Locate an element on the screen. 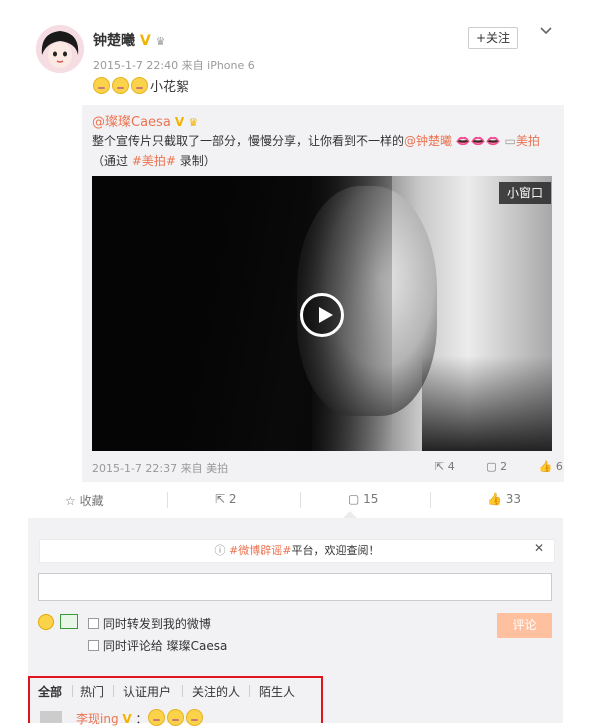 This screenshot has width=600, height=727. repost-text-line2-suffix: 录制） is located at coordinates (195, 161).